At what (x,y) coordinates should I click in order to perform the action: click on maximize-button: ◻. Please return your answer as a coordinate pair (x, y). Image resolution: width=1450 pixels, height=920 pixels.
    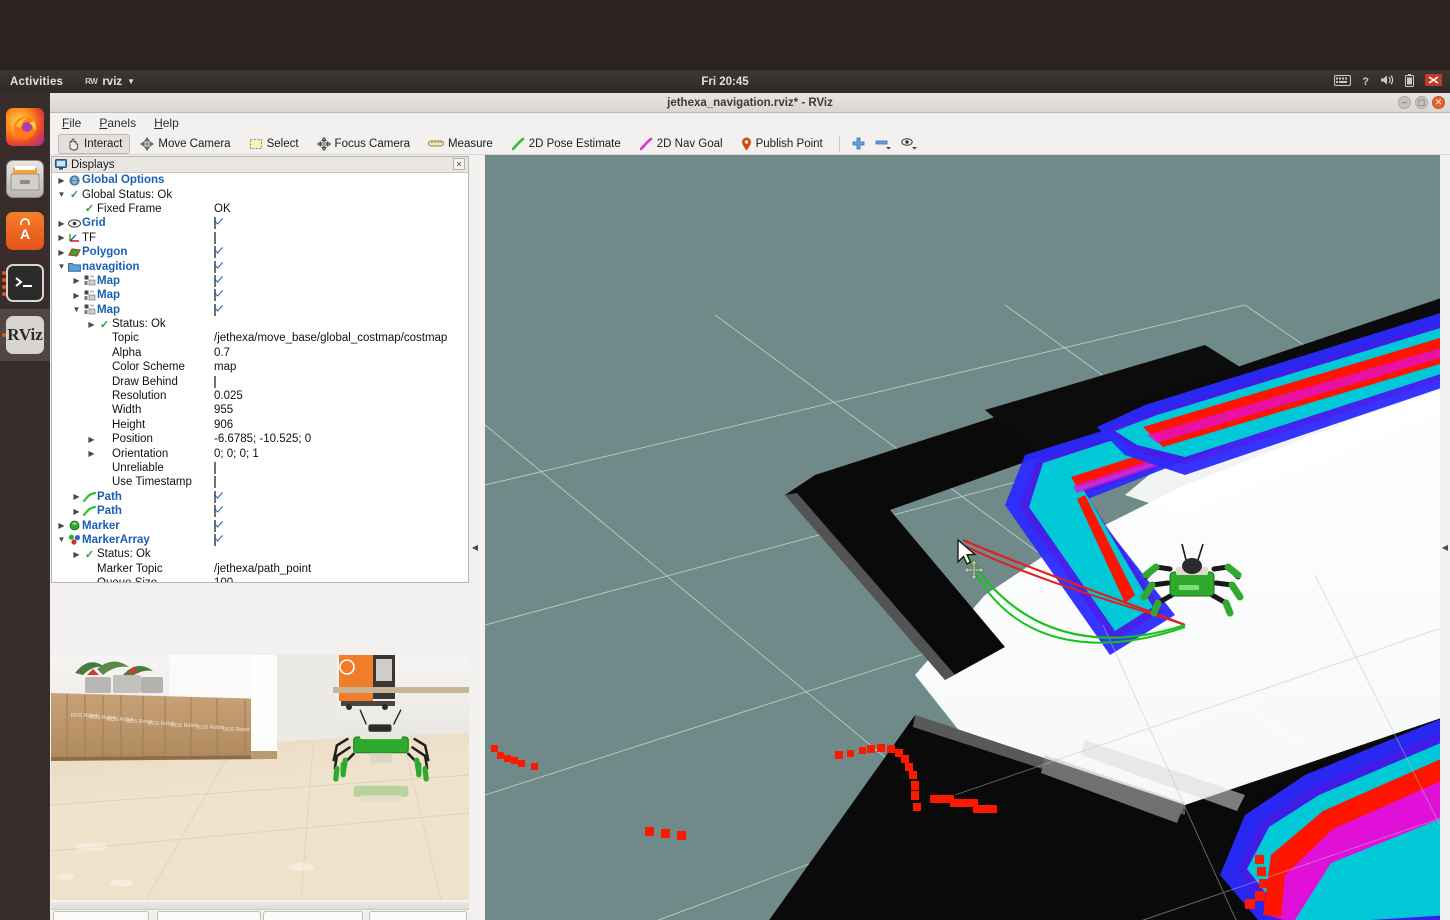
    Looking at the image, I should click on (1421, 102).